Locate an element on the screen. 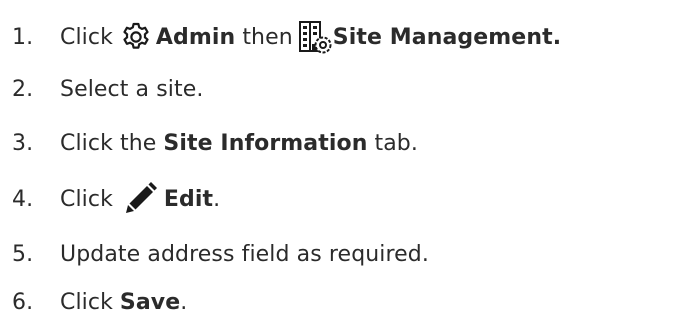 The height and width of the screenshot is (322, 679). site-management-icon is located at coordinates (315, 37).